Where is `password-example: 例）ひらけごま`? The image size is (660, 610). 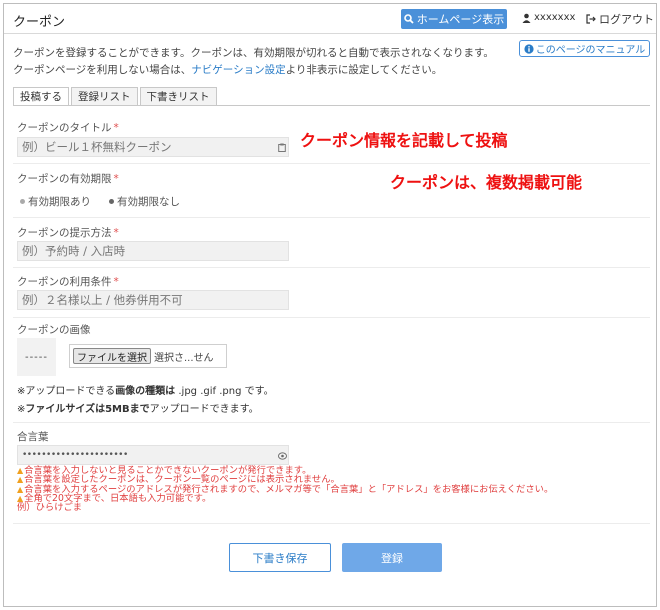
password-example: 例）ひらけごま is located at coordinates (50, 508).